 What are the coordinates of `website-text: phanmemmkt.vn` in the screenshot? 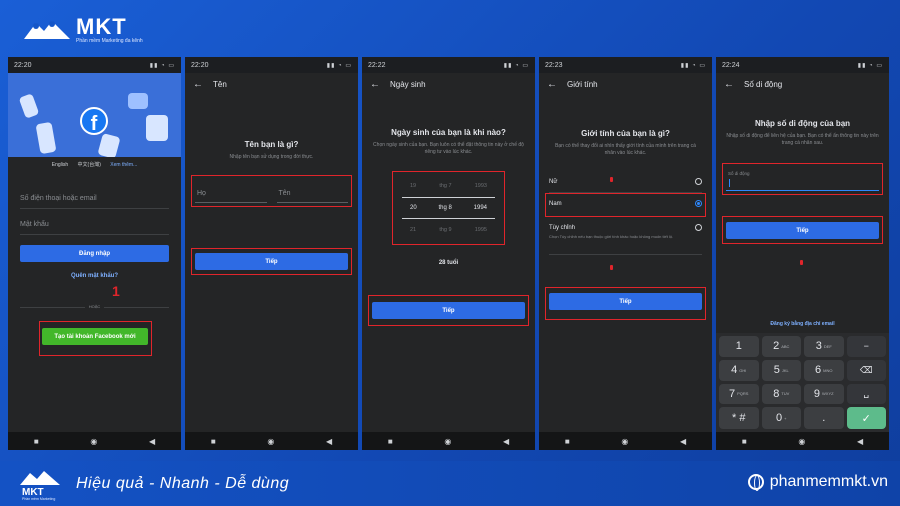 It's located at (829, 482).